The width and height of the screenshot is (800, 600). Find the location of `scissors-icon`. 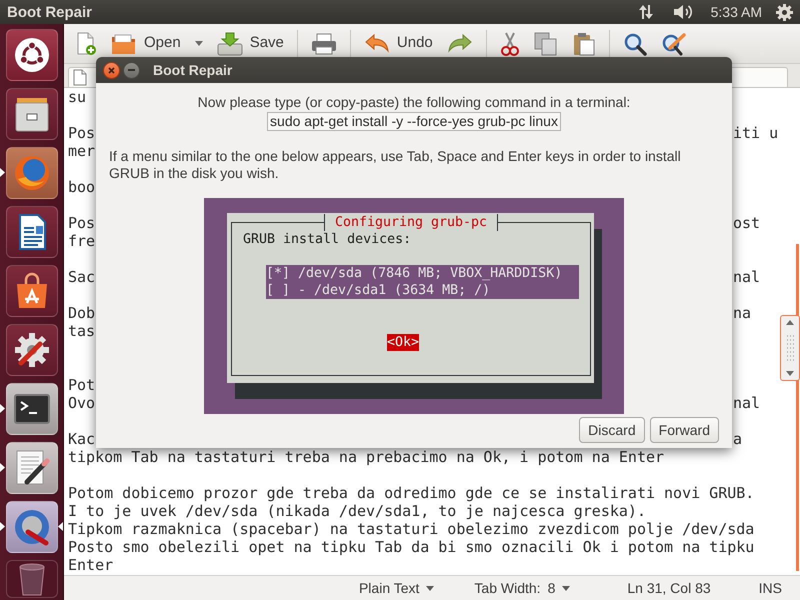

scissors-icon is located at coordinates (510, 43).